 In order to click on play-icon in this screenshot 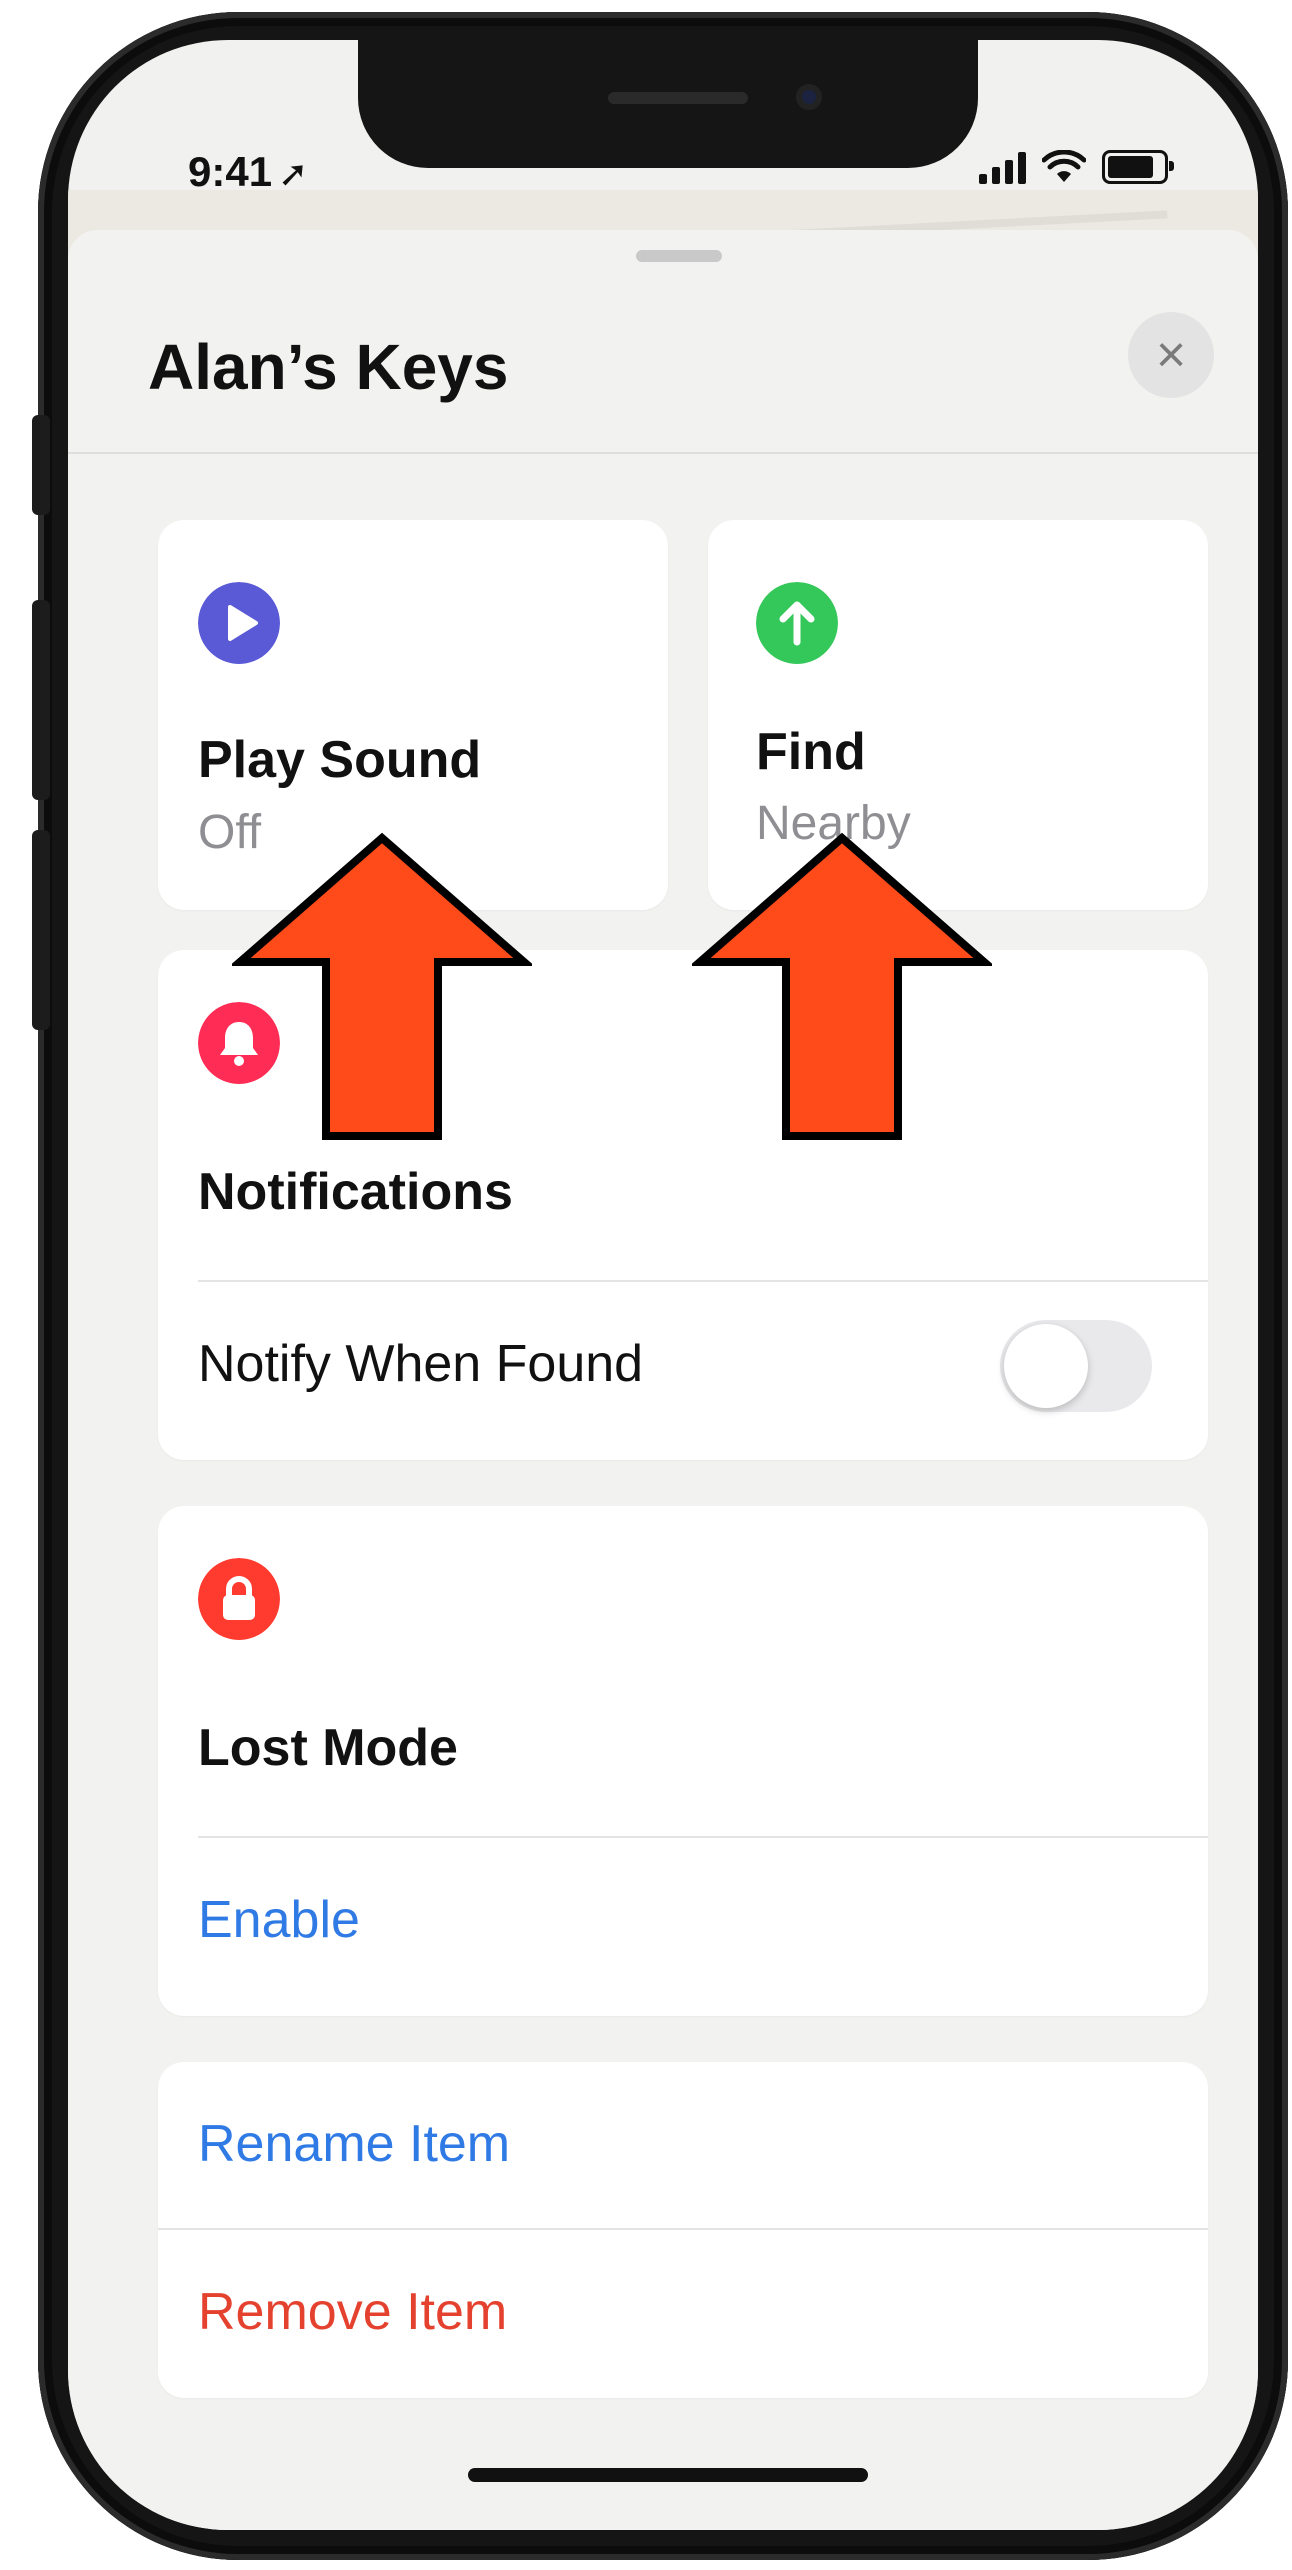, I will do `click(239, 623)`.